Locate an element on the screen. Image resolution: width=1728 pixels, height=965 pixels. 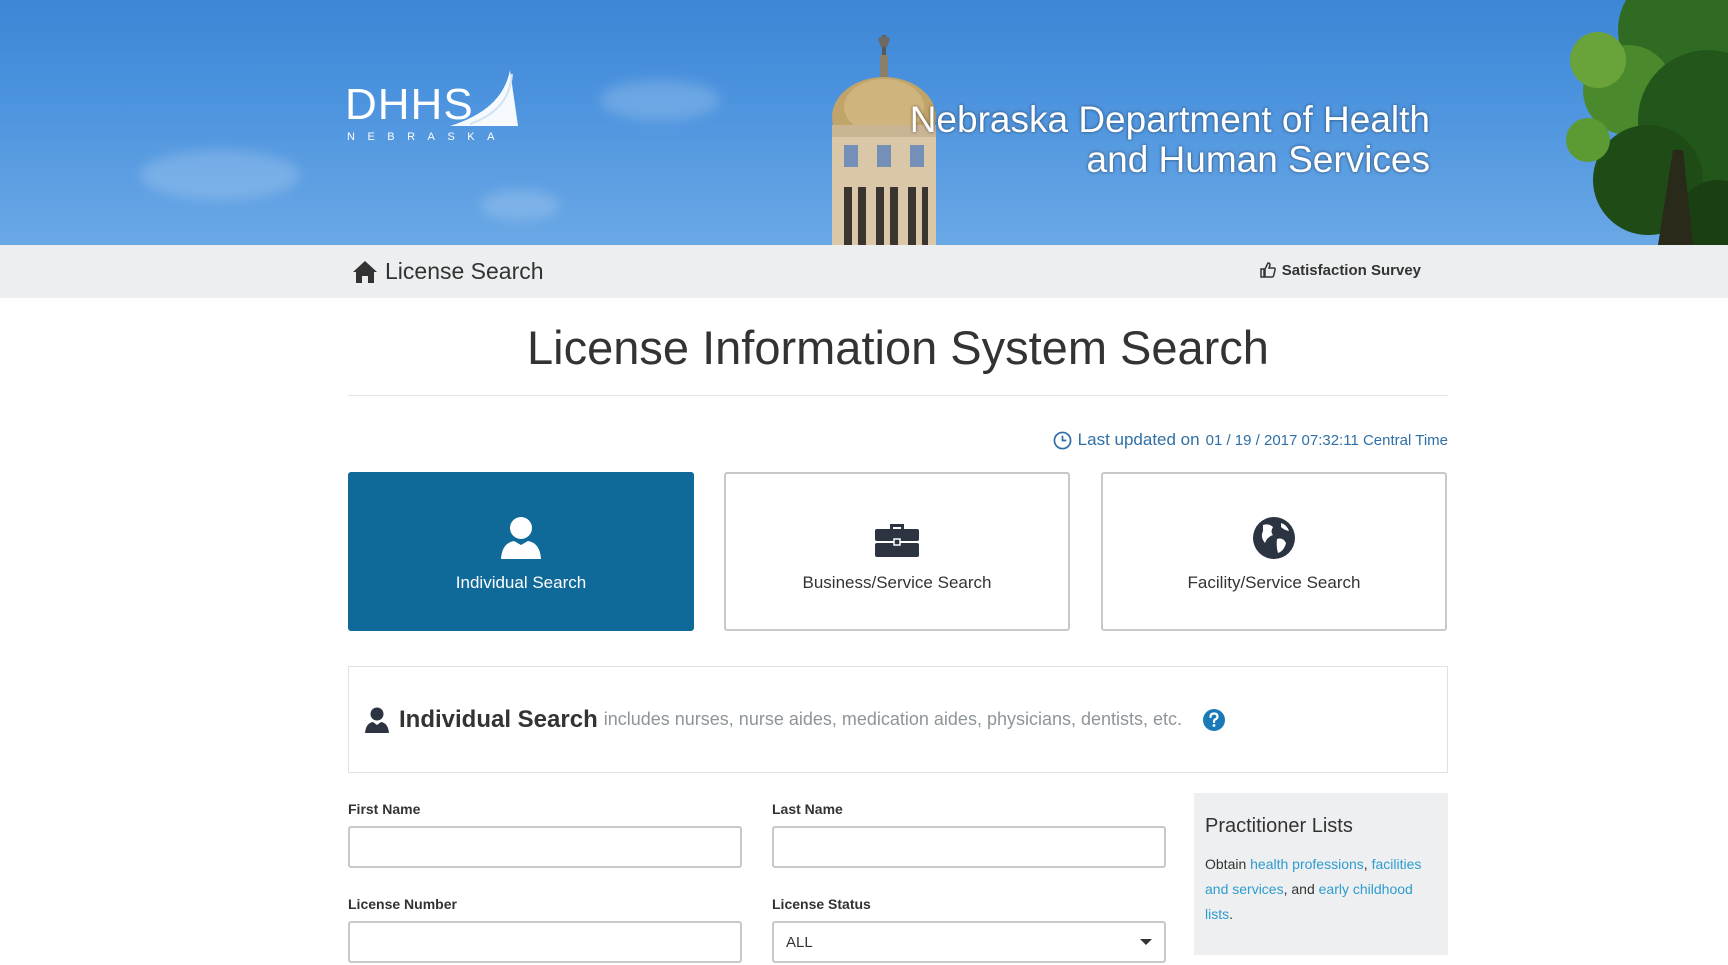
nav-license-search-link: License Search is located at coordinates (448, 271).